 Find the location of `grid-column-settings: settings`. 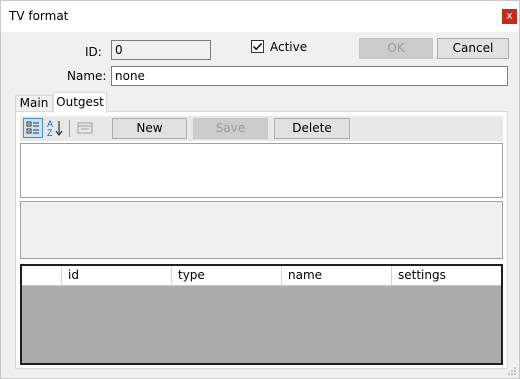

grid-column-settings: settings is located at coordinates (446, 275).